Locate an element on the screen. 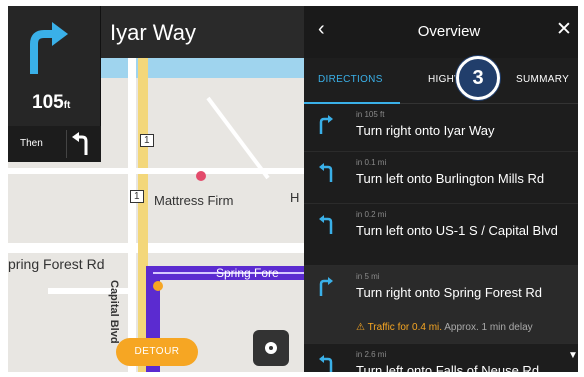 The width and height of the screenshot is (584, 377). street-label: Capital Blvd is located at coordinates (114, 312).